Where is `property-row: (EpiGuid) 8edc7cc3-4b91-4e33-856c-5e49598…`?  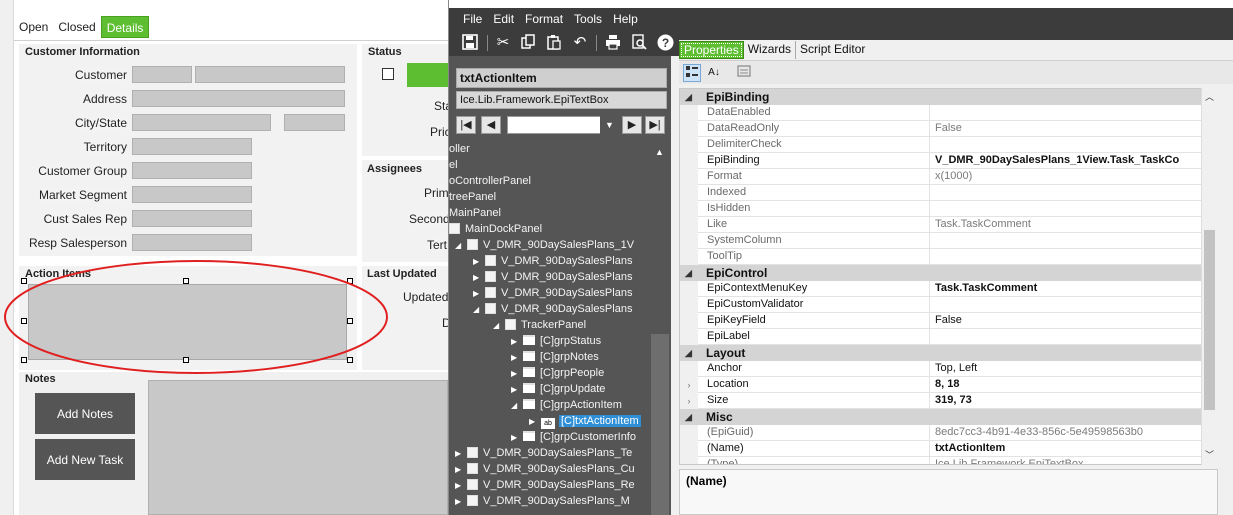
property-row: (EpiGuid) 8edc7cc3-4b91-4e33-856c-5e49598… is located at coordinates (948, 433).